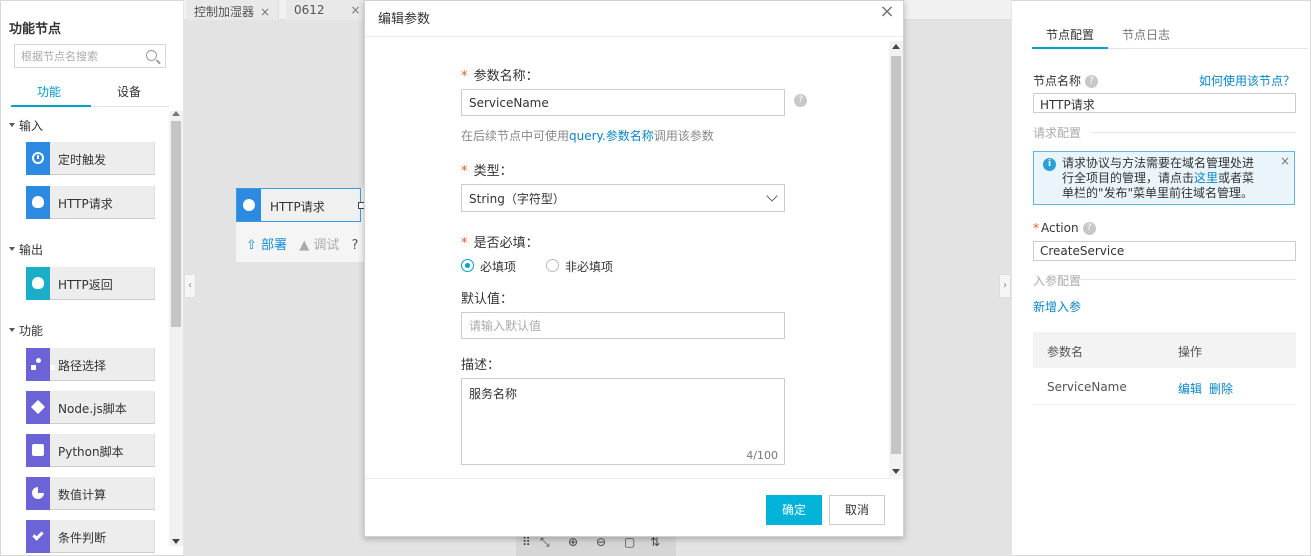 The width and height of the screenshot is (1311, 556). I want to click on node-nodejs-script: Node.js脚本, so click(90, 407).